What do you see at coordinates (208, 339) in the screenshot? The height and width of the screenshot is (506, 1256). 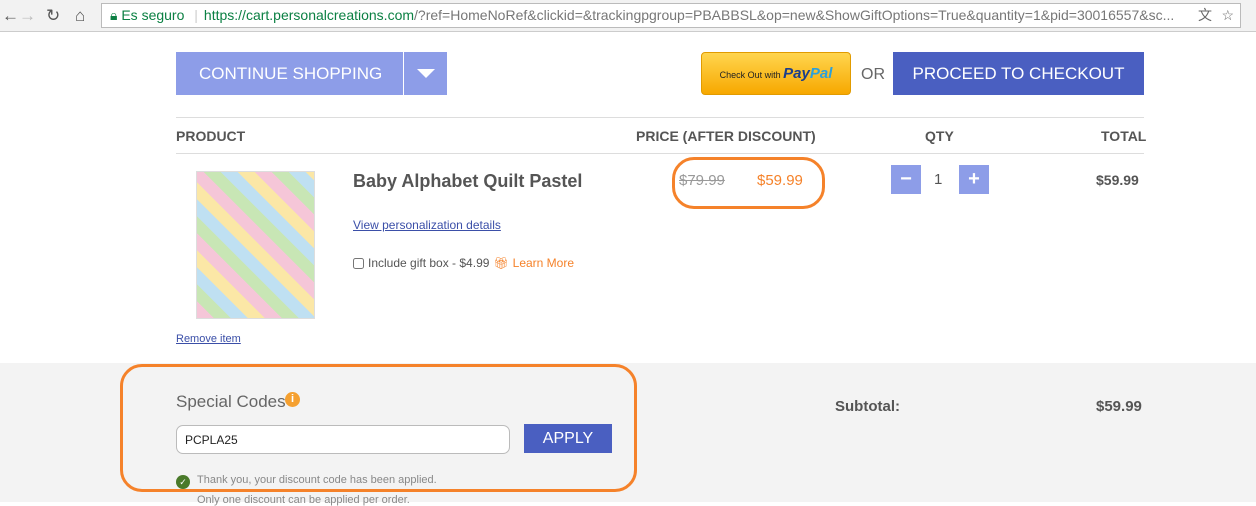 I see `remove-item-link: Remove item` at bounding box center [208, 339].